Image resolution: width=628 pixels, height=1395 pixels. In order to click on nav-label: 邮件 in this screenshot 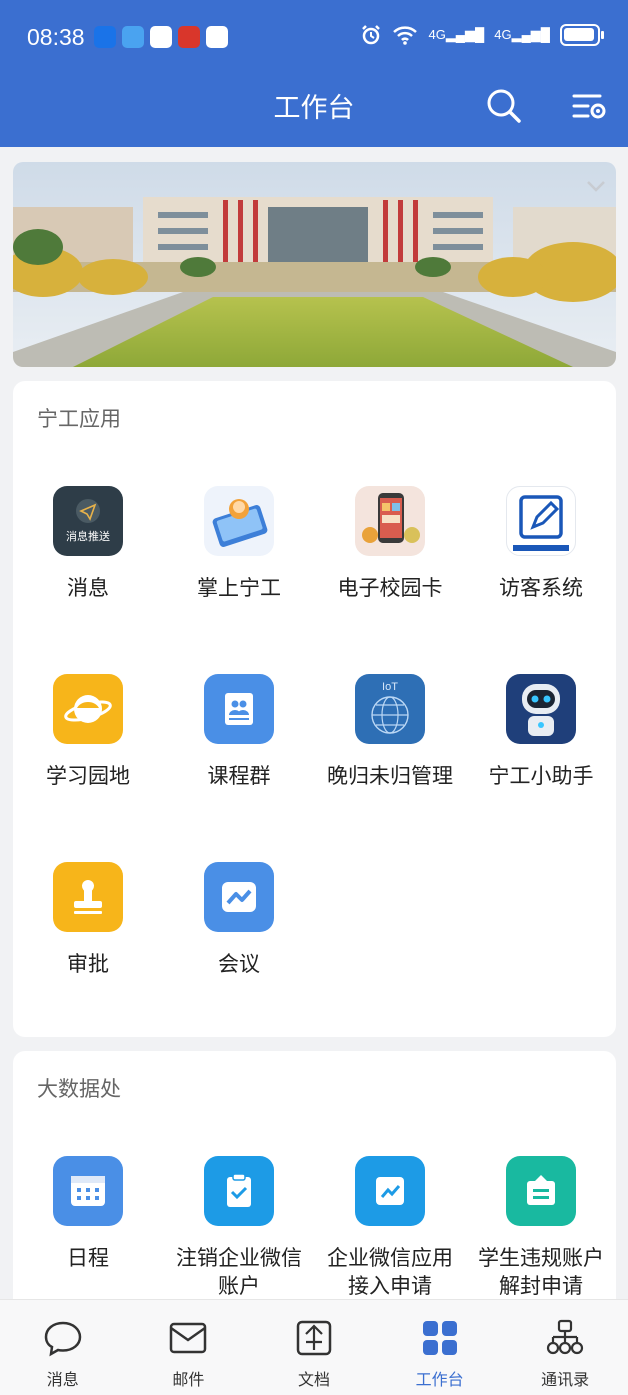, I will do `click(188, 1379)`.